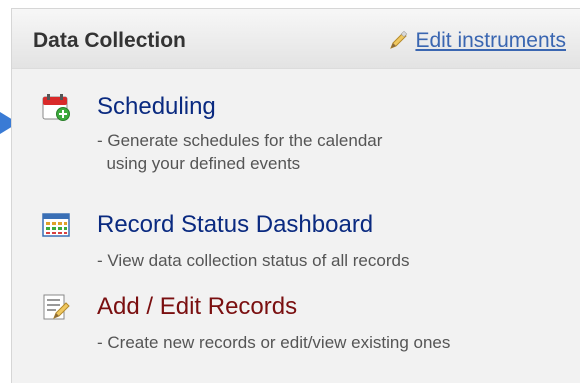 The height and width of the screenshot is (383, 580). What do you see at coordinates (156, 107) in the screenshot?
I see `scheduling-link: Scheduling` at bounding box center [156, 107].